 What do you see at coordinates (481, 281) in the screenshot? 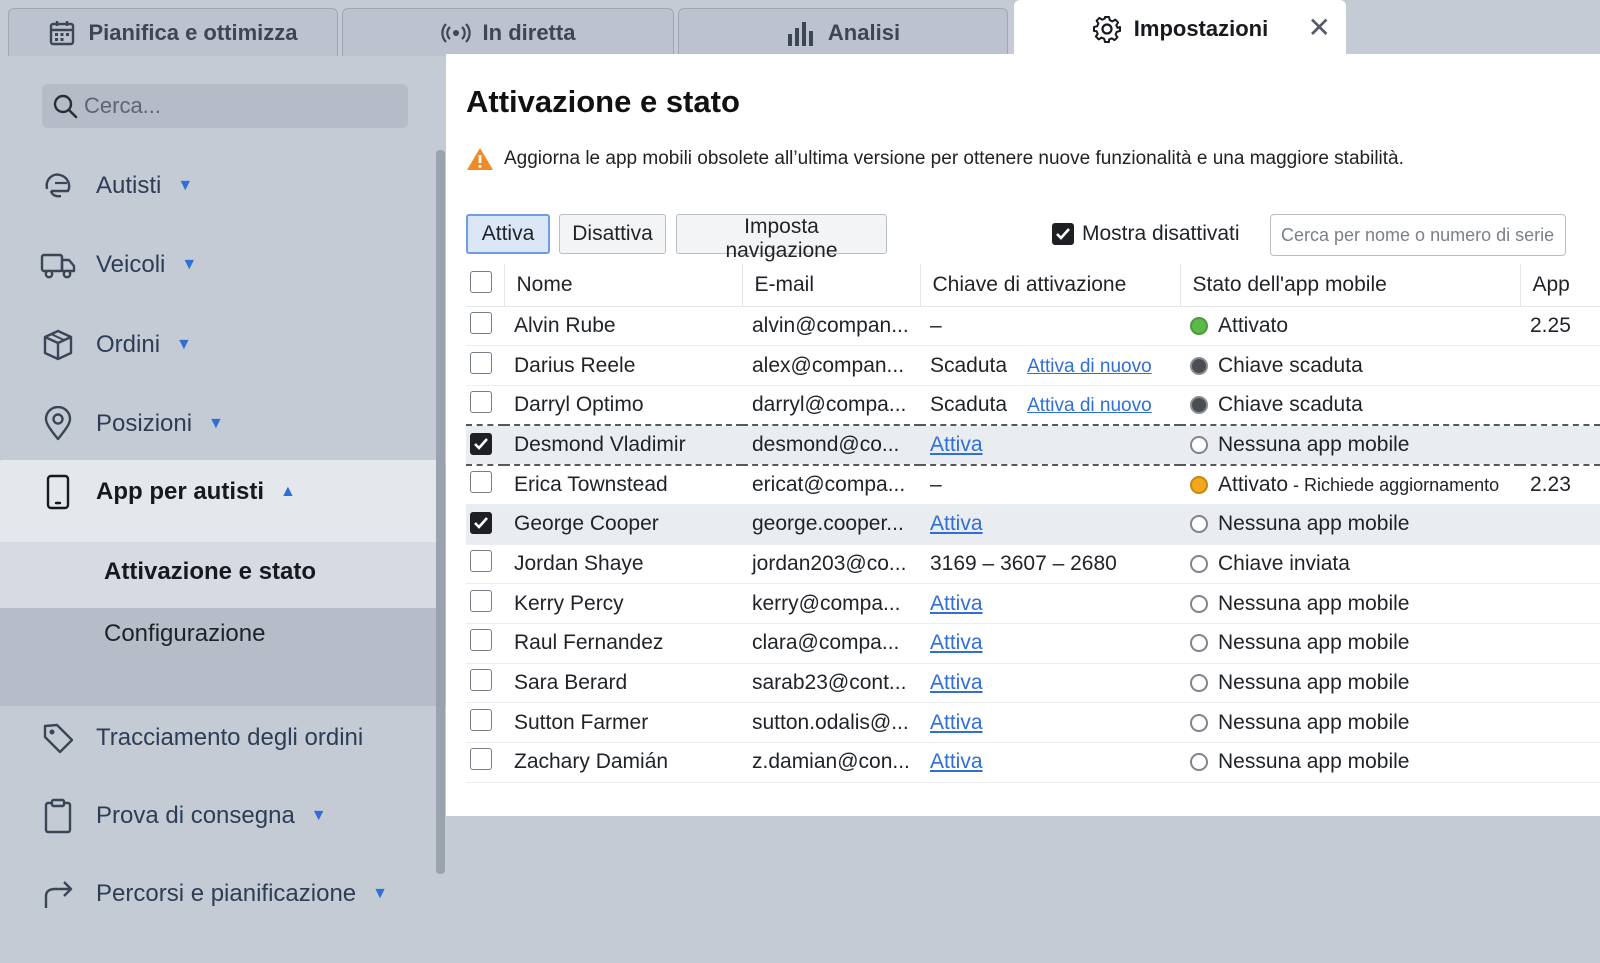
I see `select-all-checkbox` at bounding box center [481, 281].